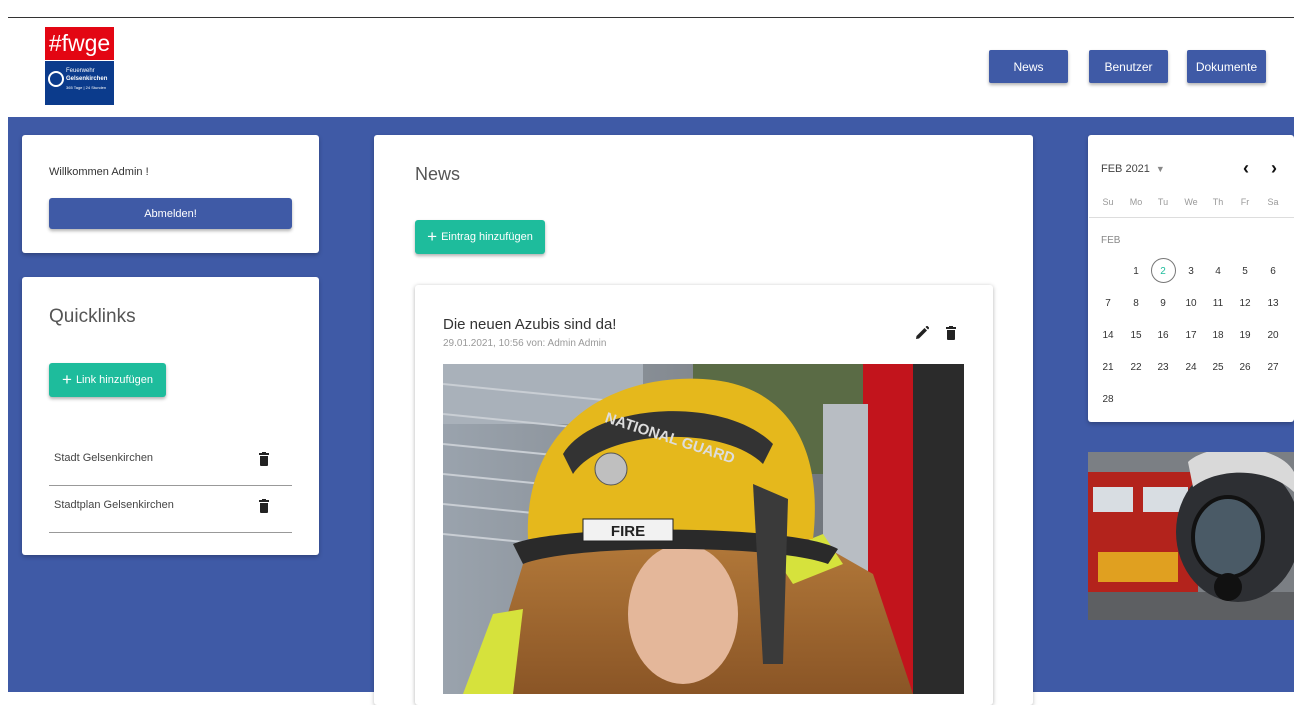  What do you see at coordinates (1246, 168) in the screenshot?
I see `calendar-prev-icon: ‹` at bounding box center [1246, 168].